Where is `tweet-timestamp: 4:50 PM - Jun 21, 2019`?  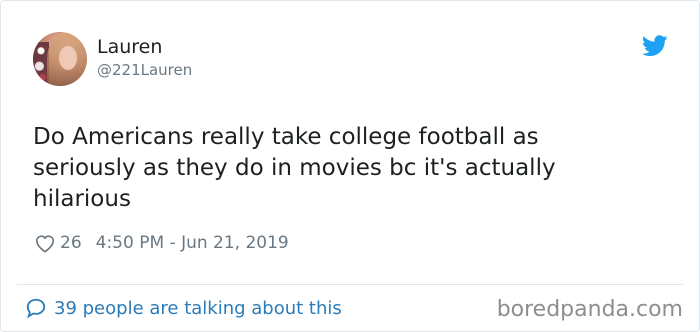
tweet-timestamp: 4:50 PM - Jun 21, 2019 is located at coordinates (192, 243).